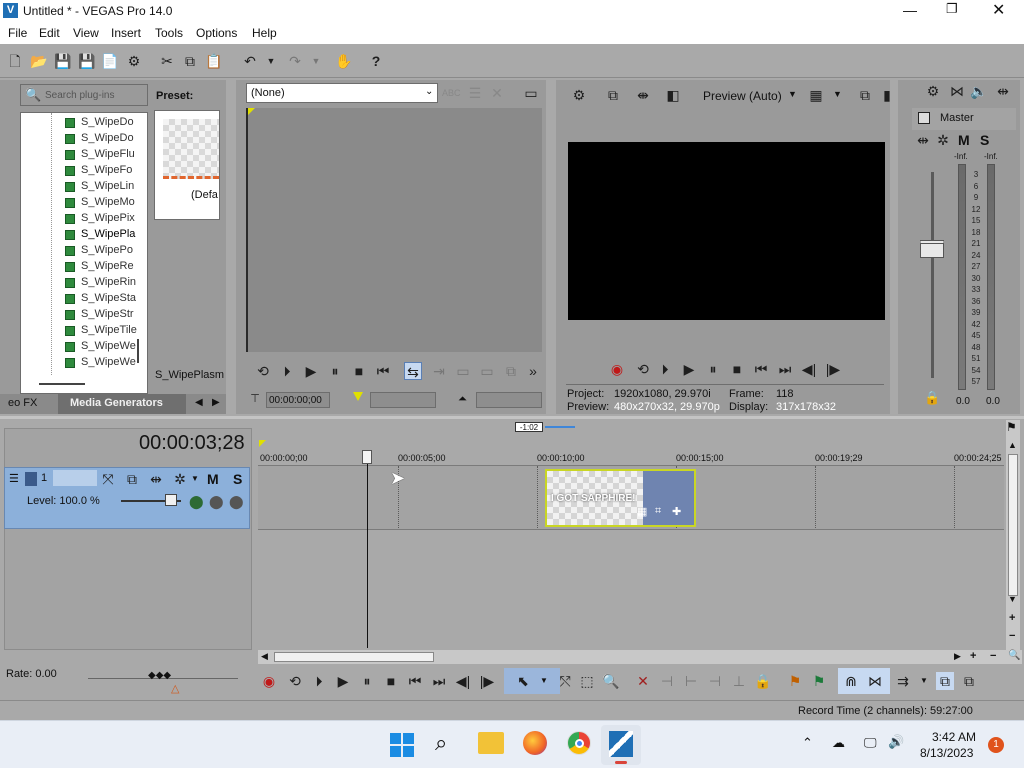 Image resolution: width=1024 pixels, height=768 pixels. What do you see at coordinates (1012, 636) in the screenshot?
I see `track-zoom-out-icon: −` at bounding box center [1012, 636].